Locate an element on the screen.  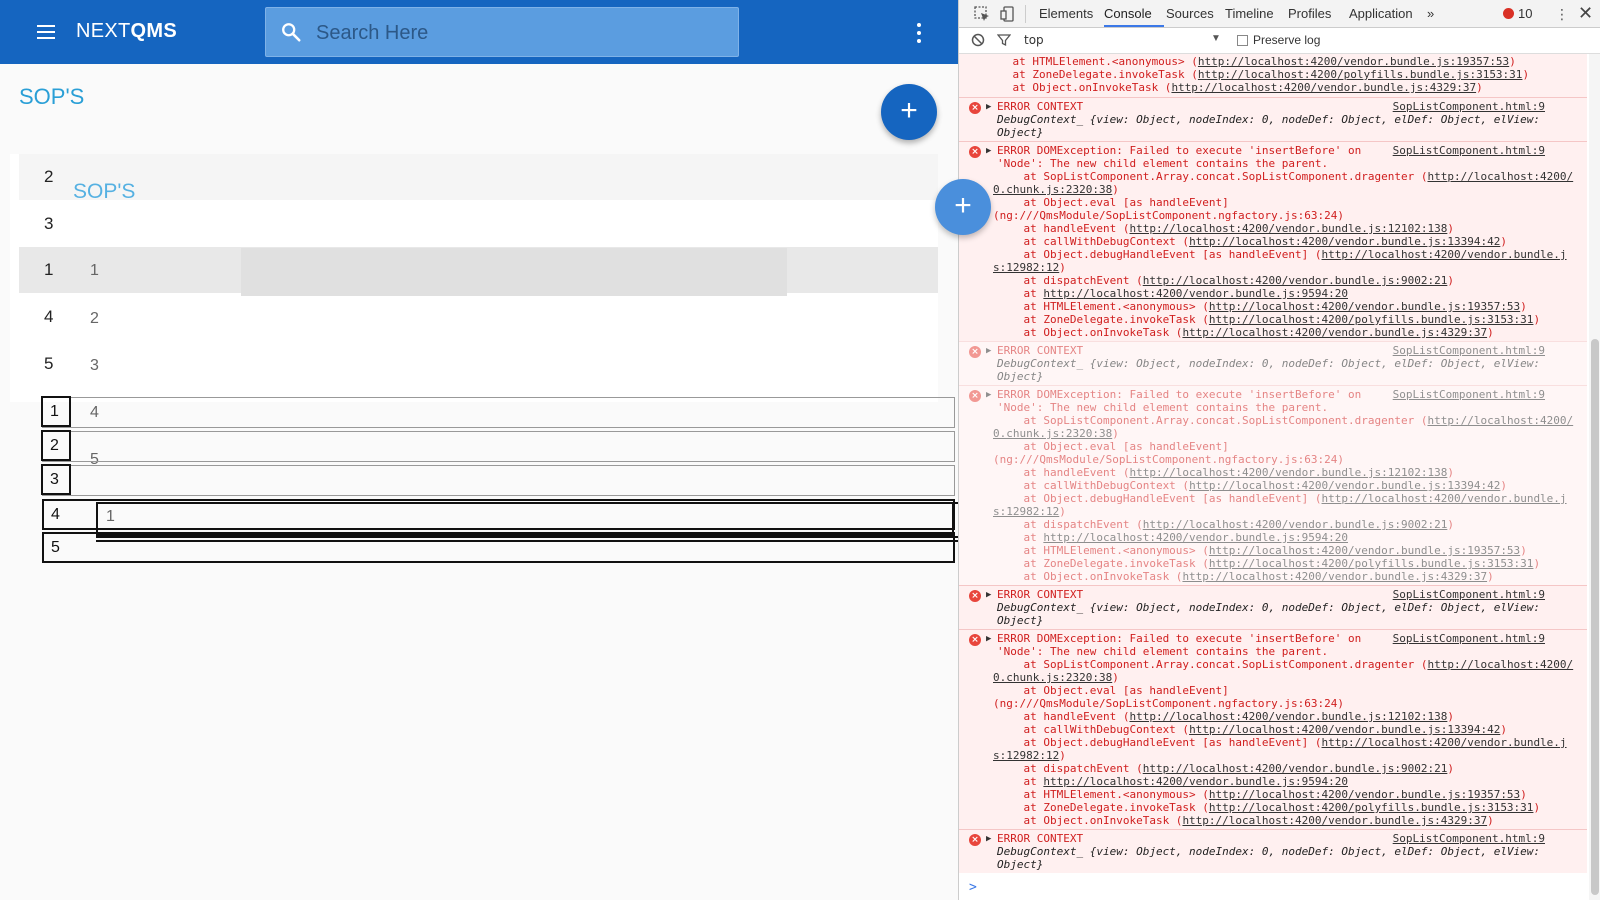
ghost-item-number: 1 is located at coordinates (94, 270).